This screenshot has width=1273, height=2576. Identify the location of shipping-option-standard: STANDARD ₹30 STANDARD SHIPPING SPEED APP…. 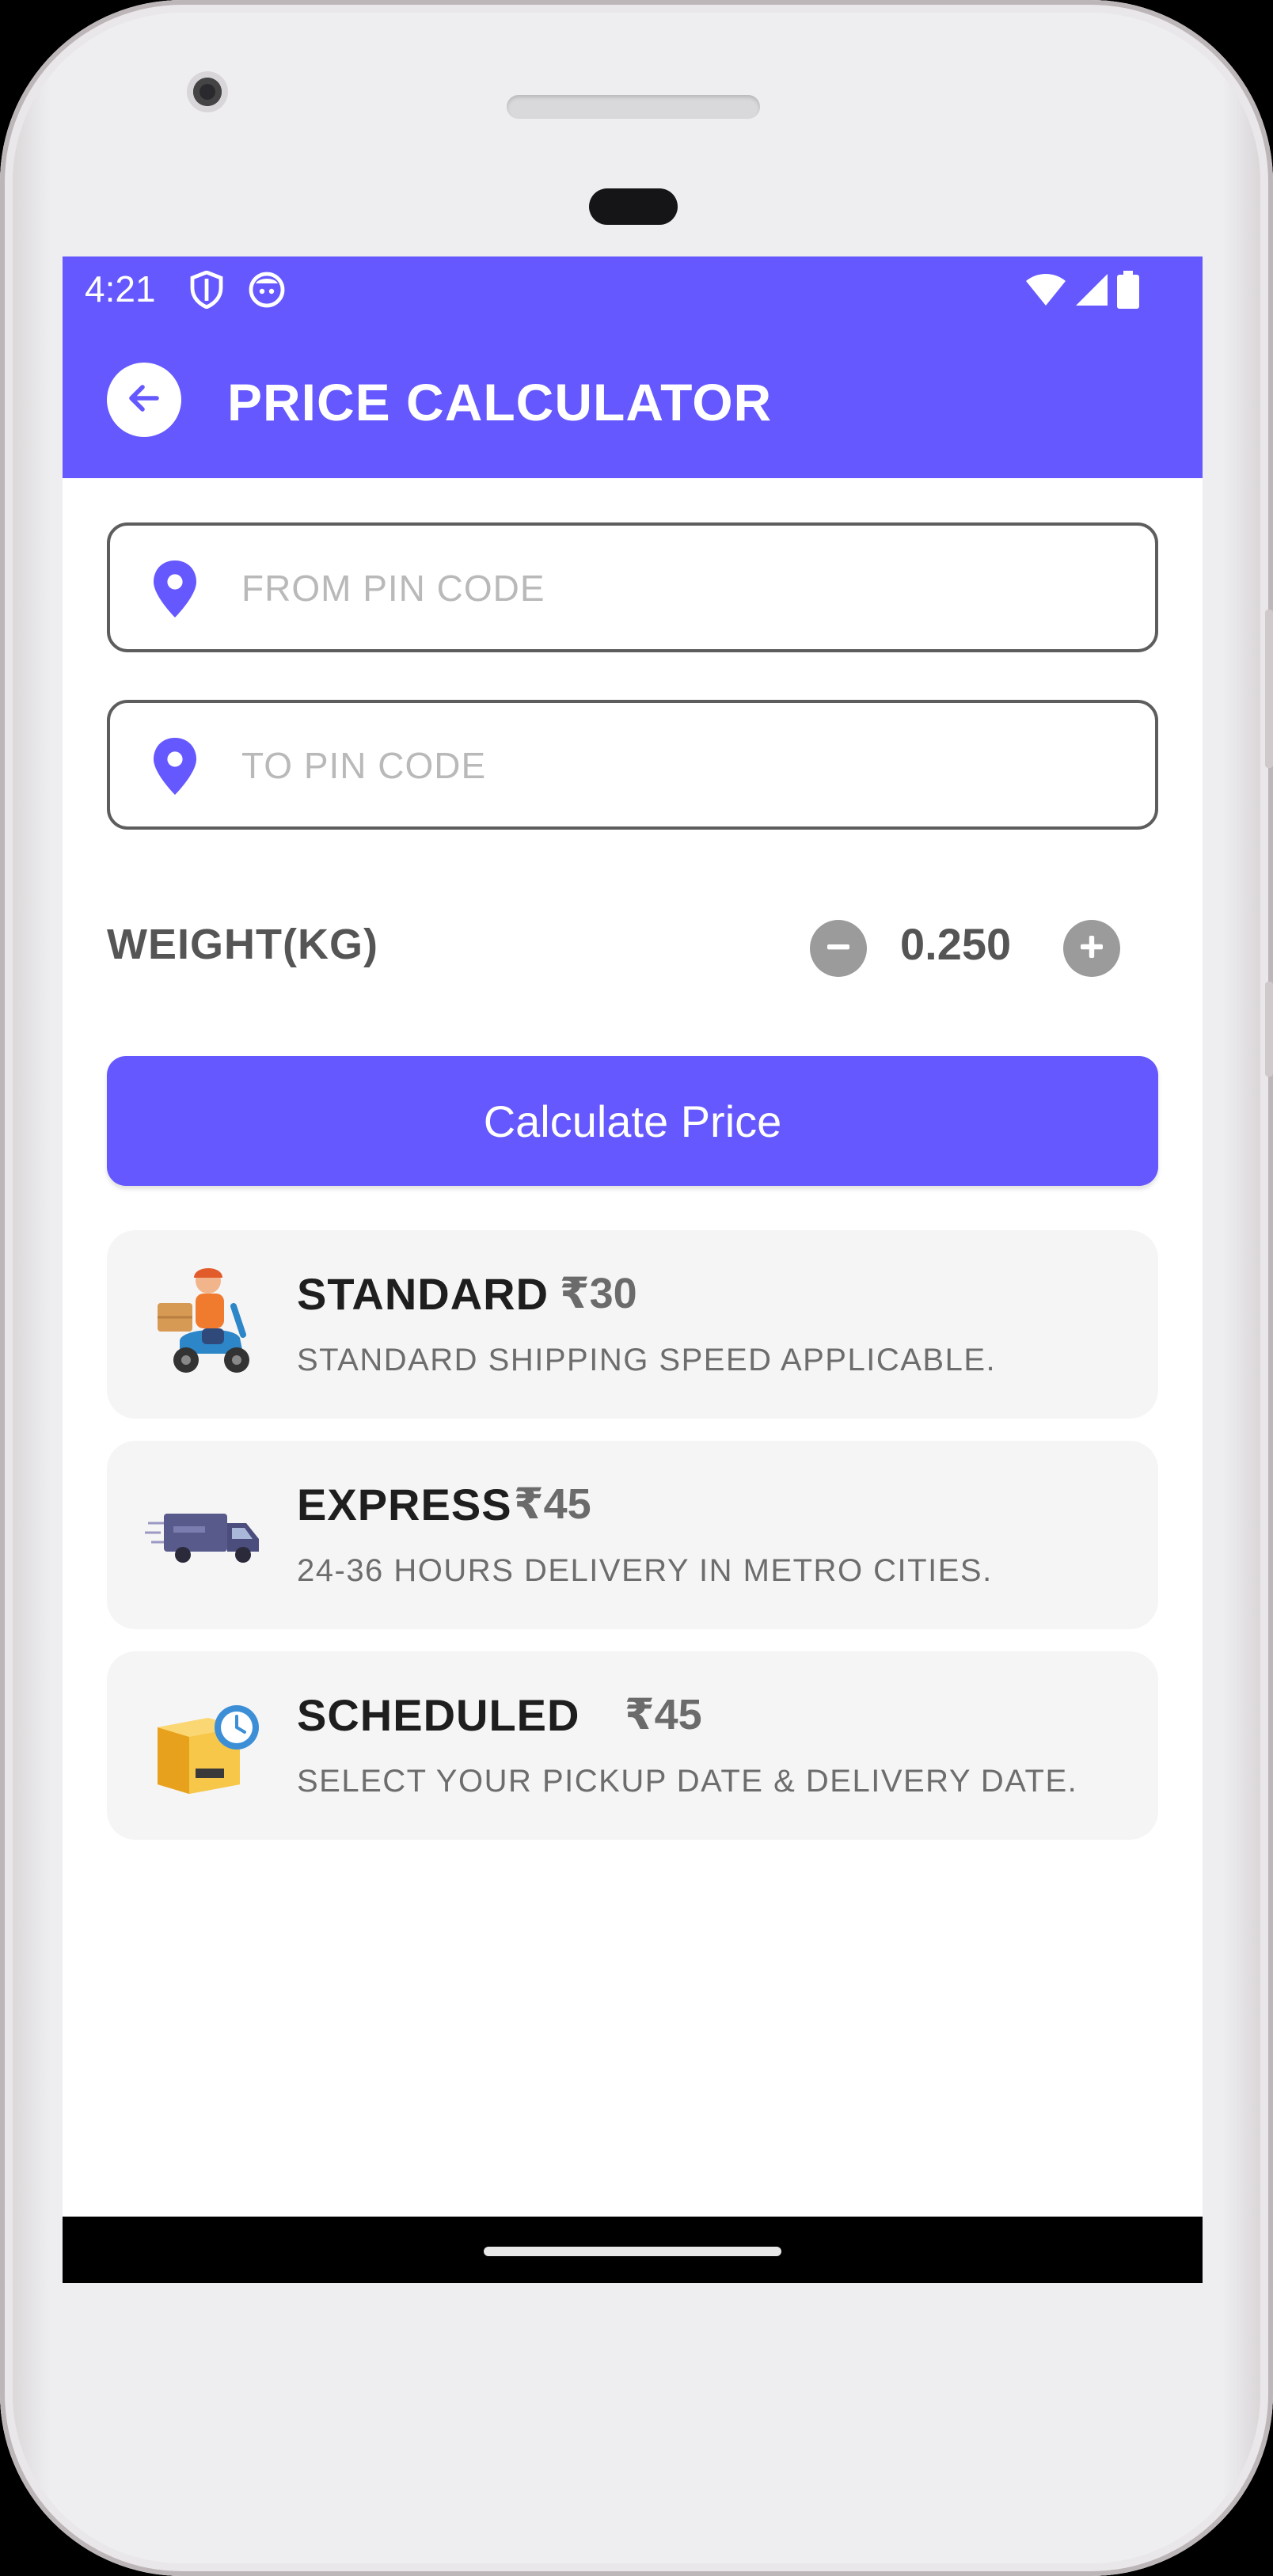
(632, 1325).